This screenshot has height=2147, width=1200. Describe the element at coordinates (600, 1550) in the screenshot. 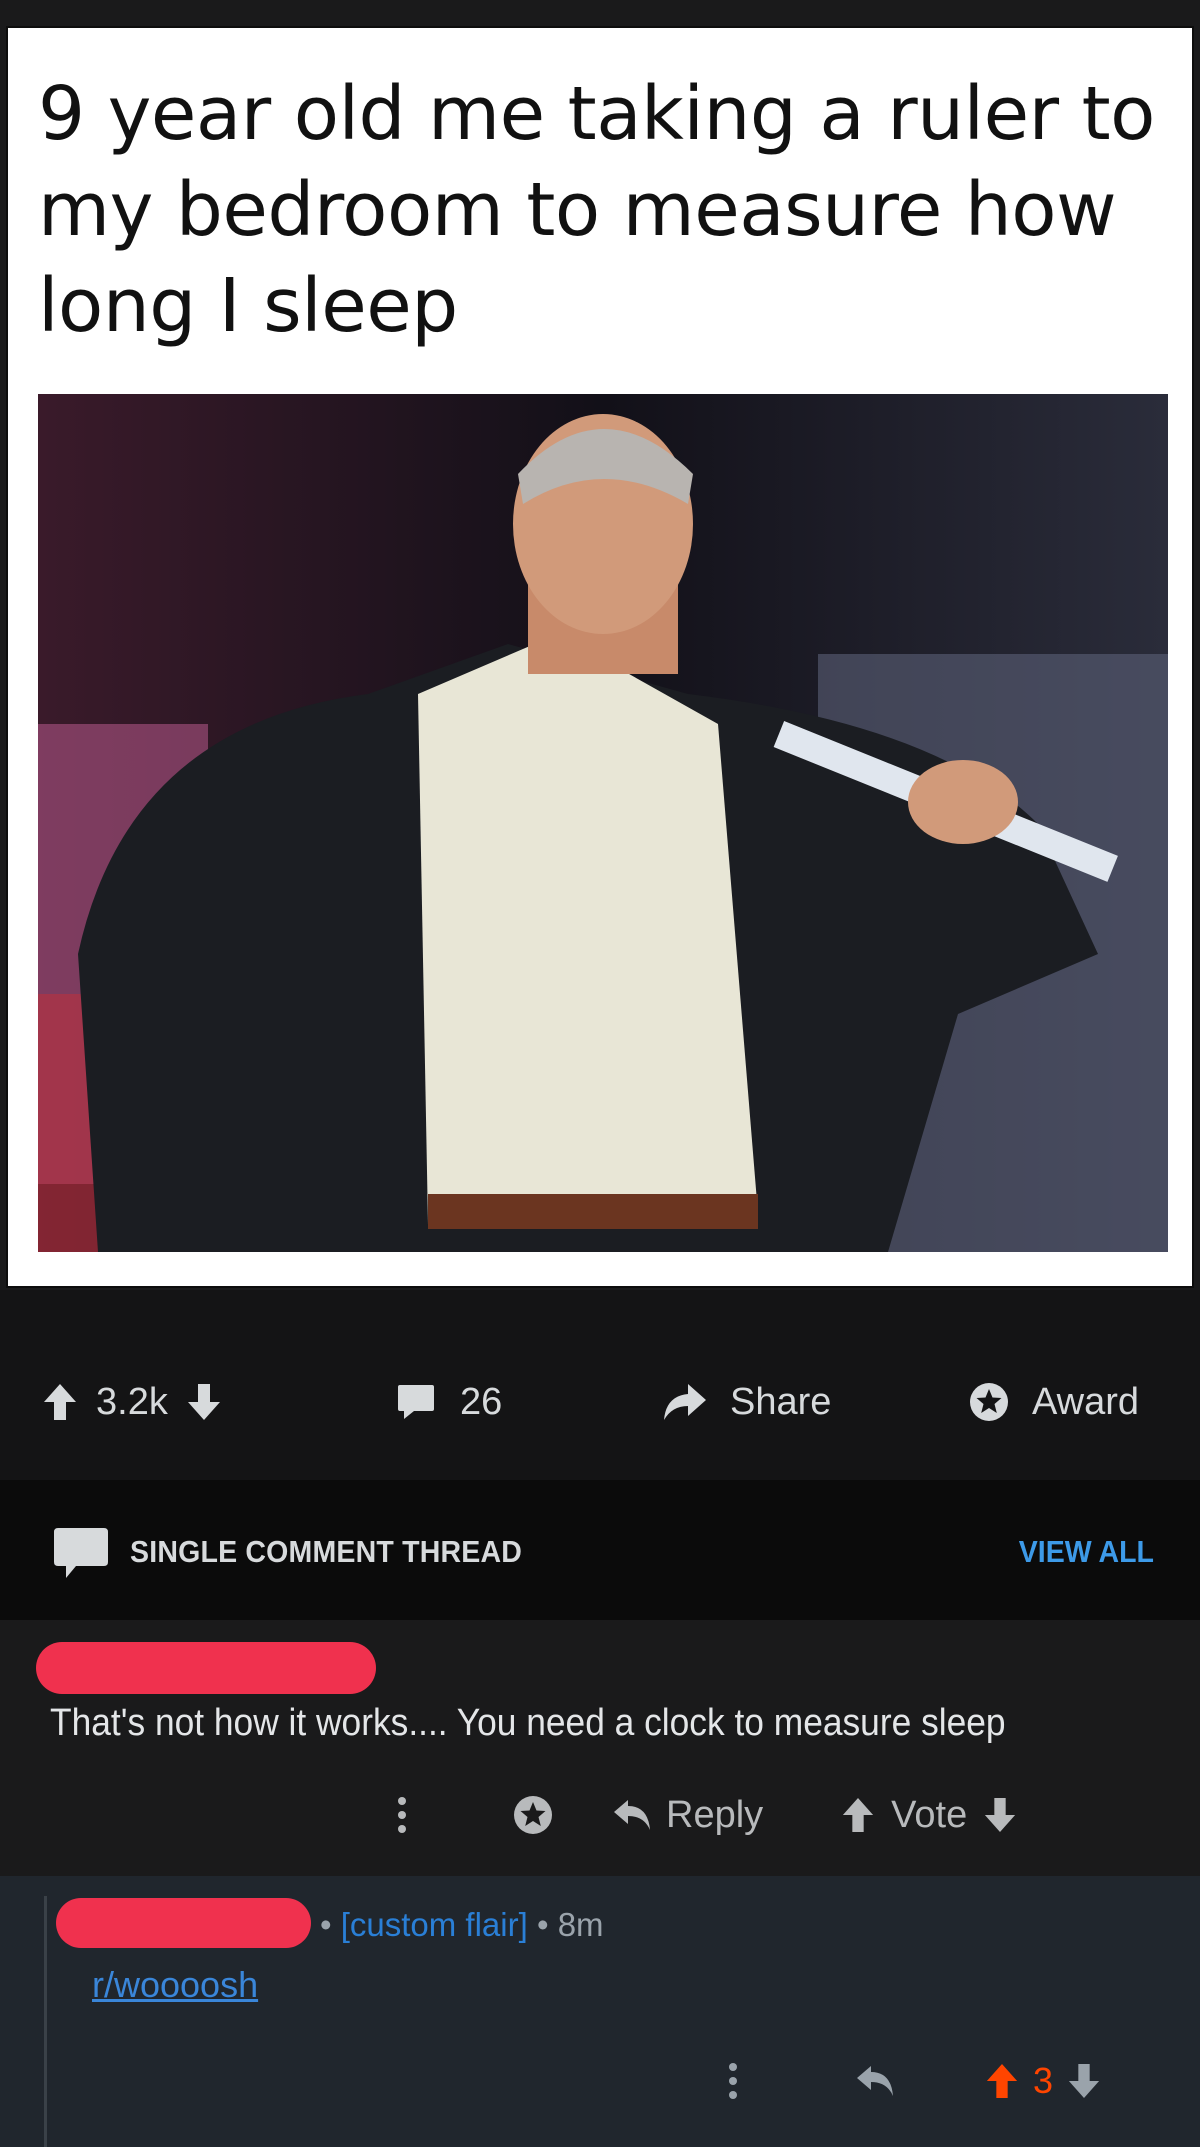

I see `single-comment-thread-bar: SINGLE COMMENT THREAD VIEW ALL` at that location.